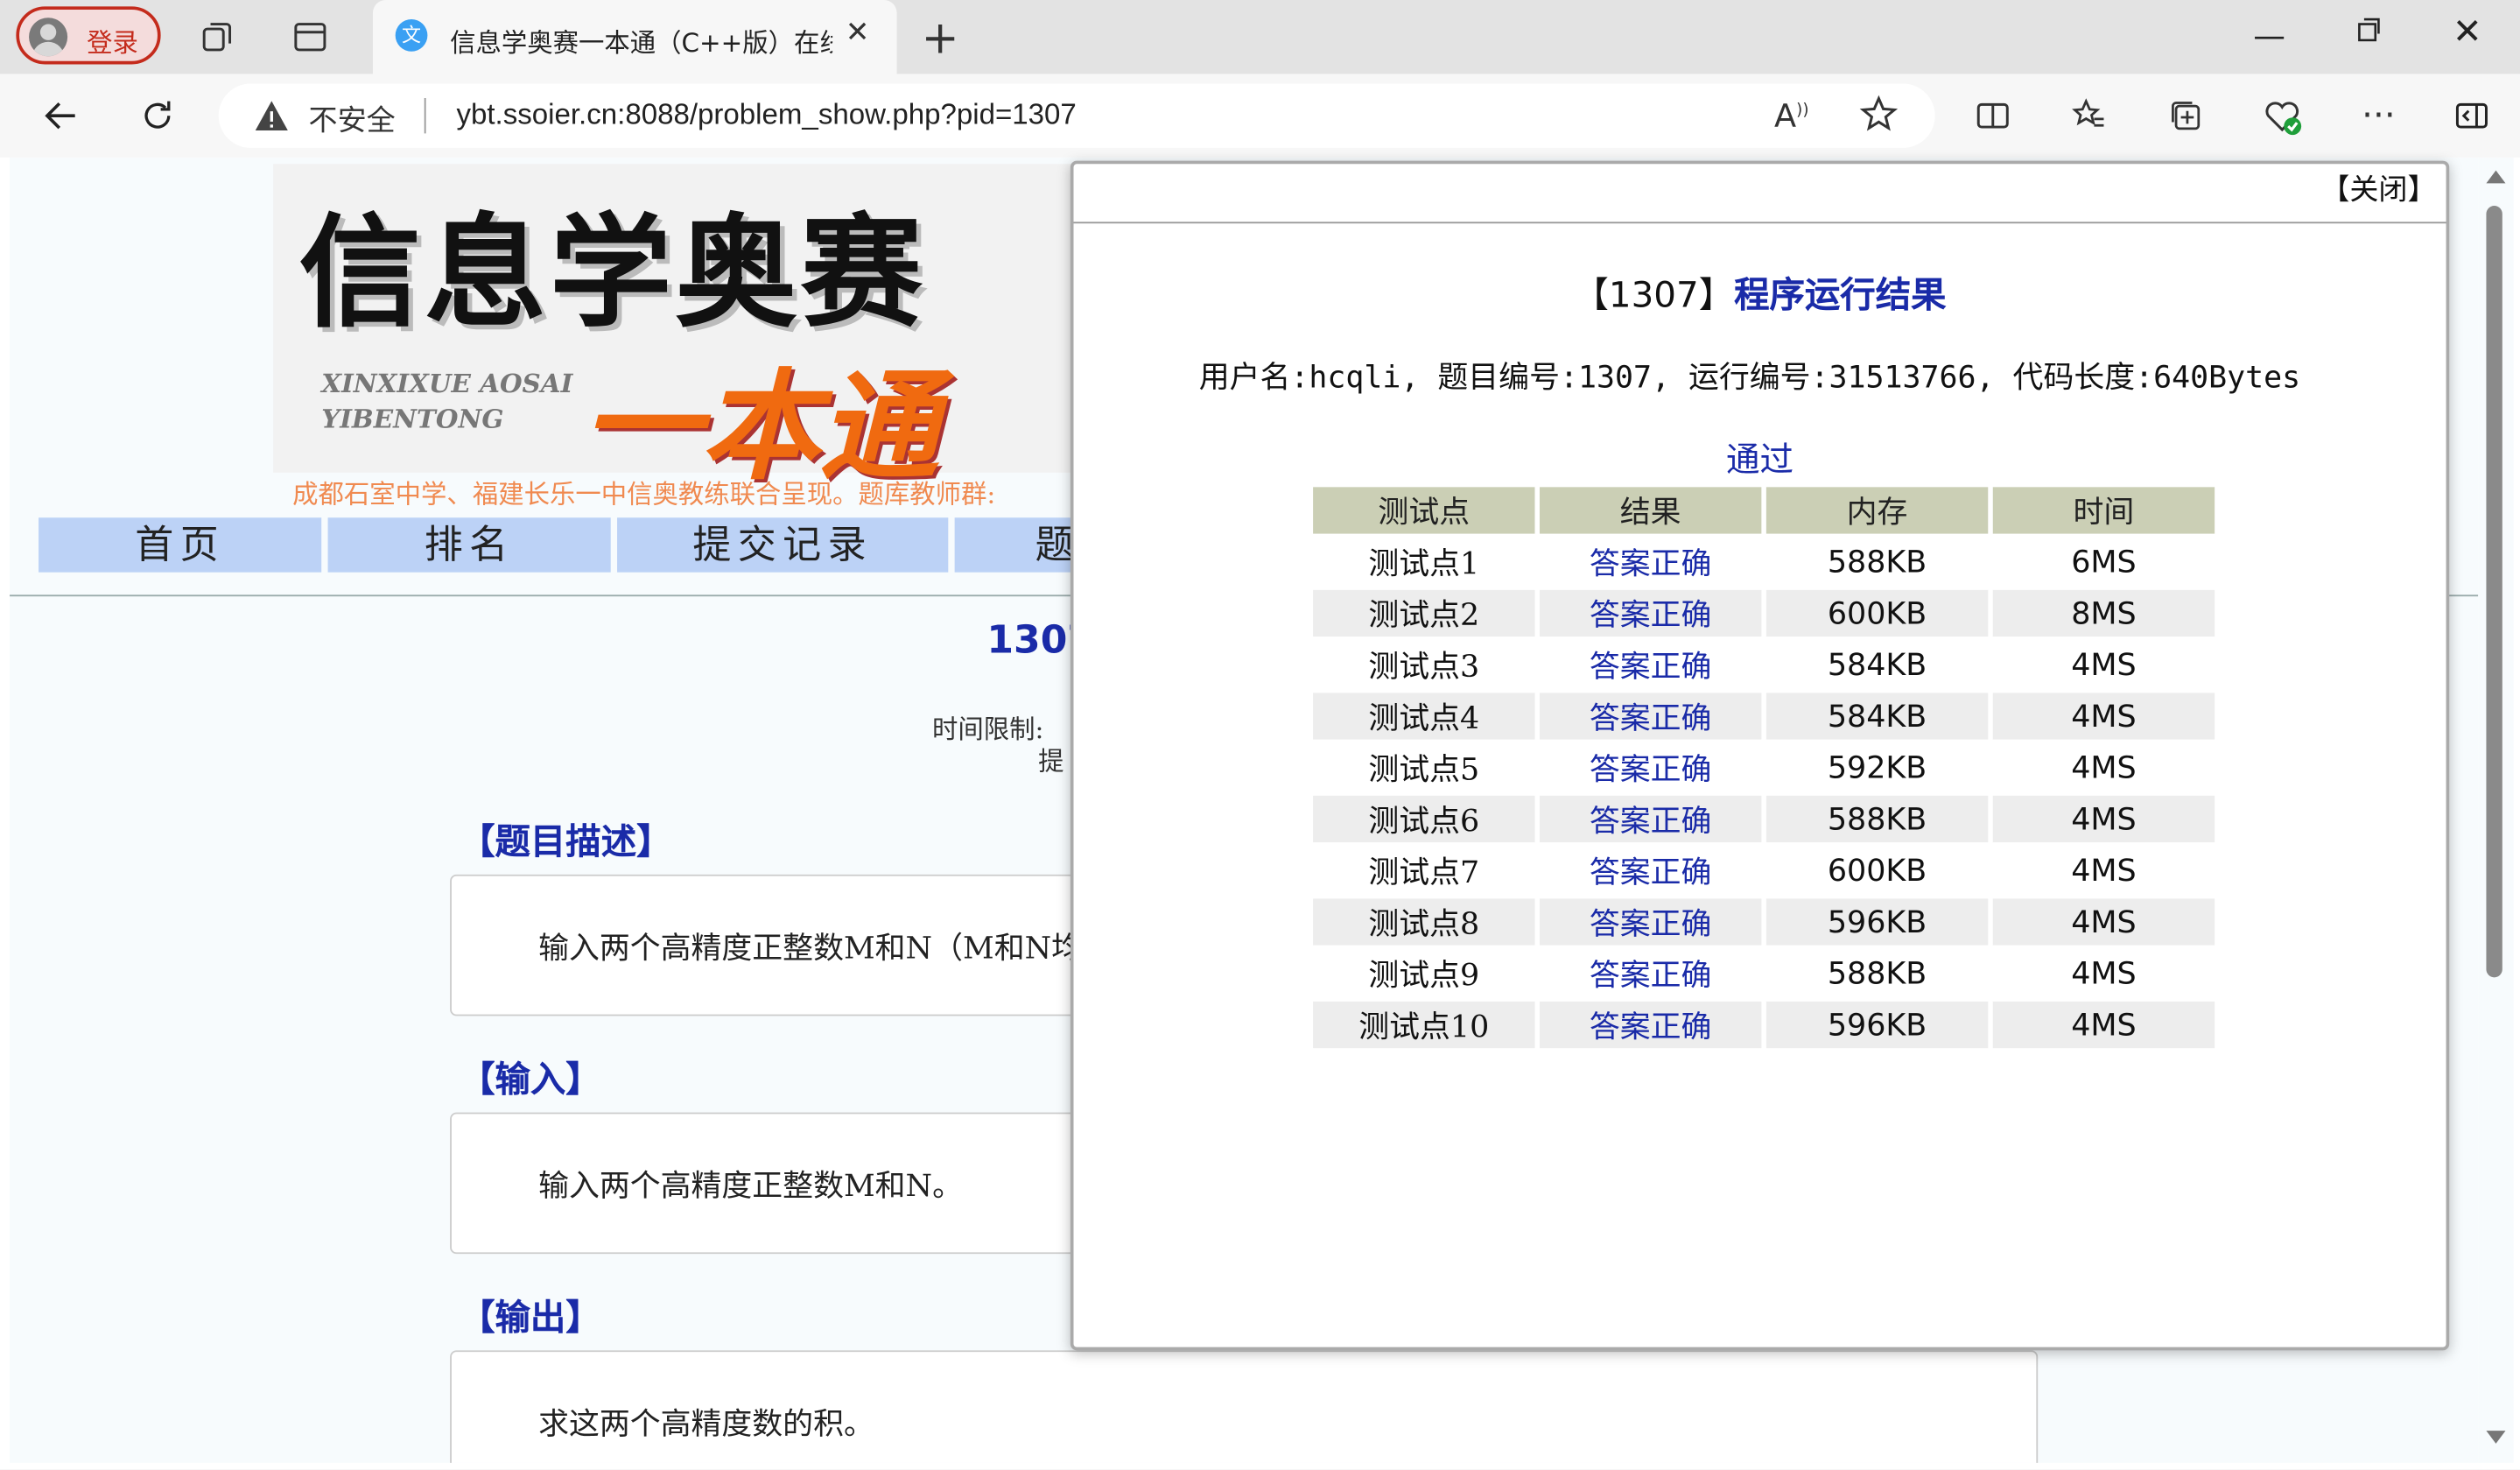  What do you see at coordinates (2378, 188) in the screenshot?
I see `close-button: 【关闭】` at bounding box center [2378, 188].